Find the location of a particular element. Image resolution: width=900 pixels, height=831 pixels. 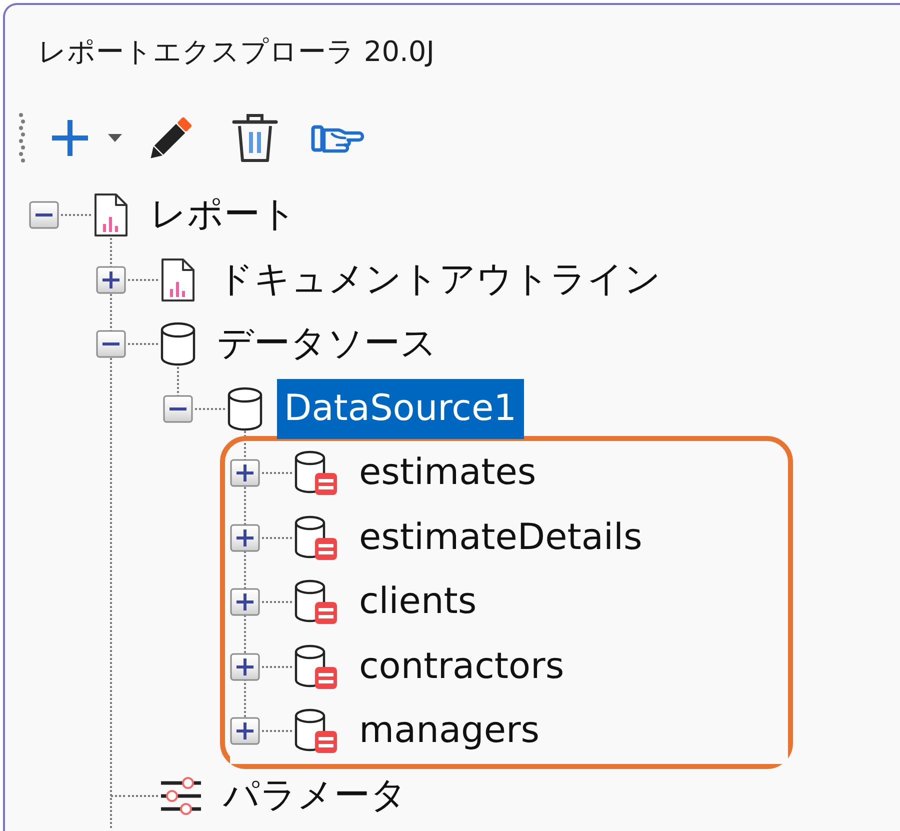

tree-item: レポート is located at coordinates (223, 215).